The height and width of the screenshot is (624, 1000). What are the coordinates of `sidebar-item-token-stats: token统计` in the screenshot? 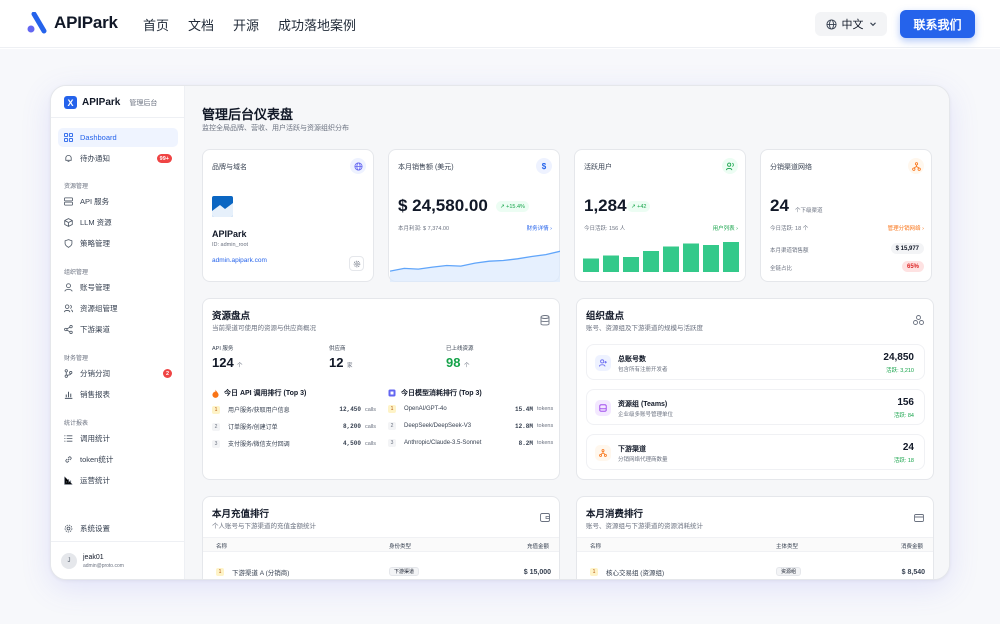 It's located at (118, 459).